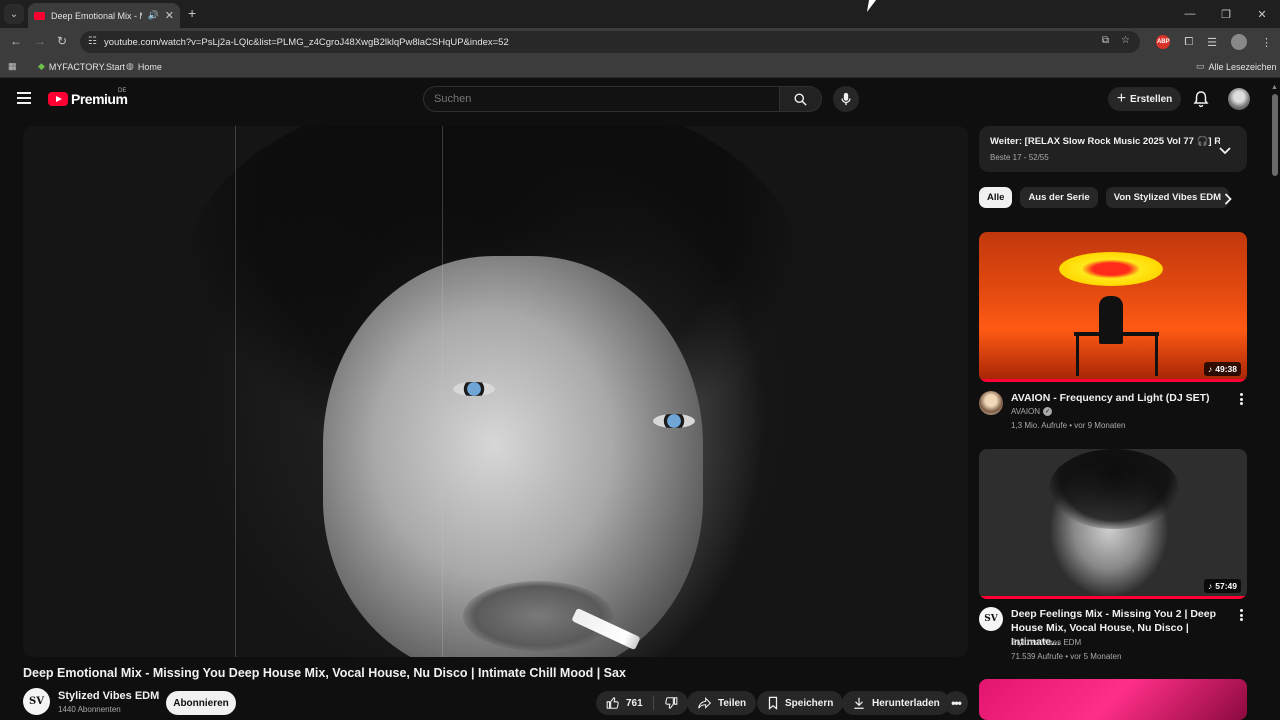 This screenshot has width=1280, height=720. I want to click on microphone-icon, so click(846, 99).